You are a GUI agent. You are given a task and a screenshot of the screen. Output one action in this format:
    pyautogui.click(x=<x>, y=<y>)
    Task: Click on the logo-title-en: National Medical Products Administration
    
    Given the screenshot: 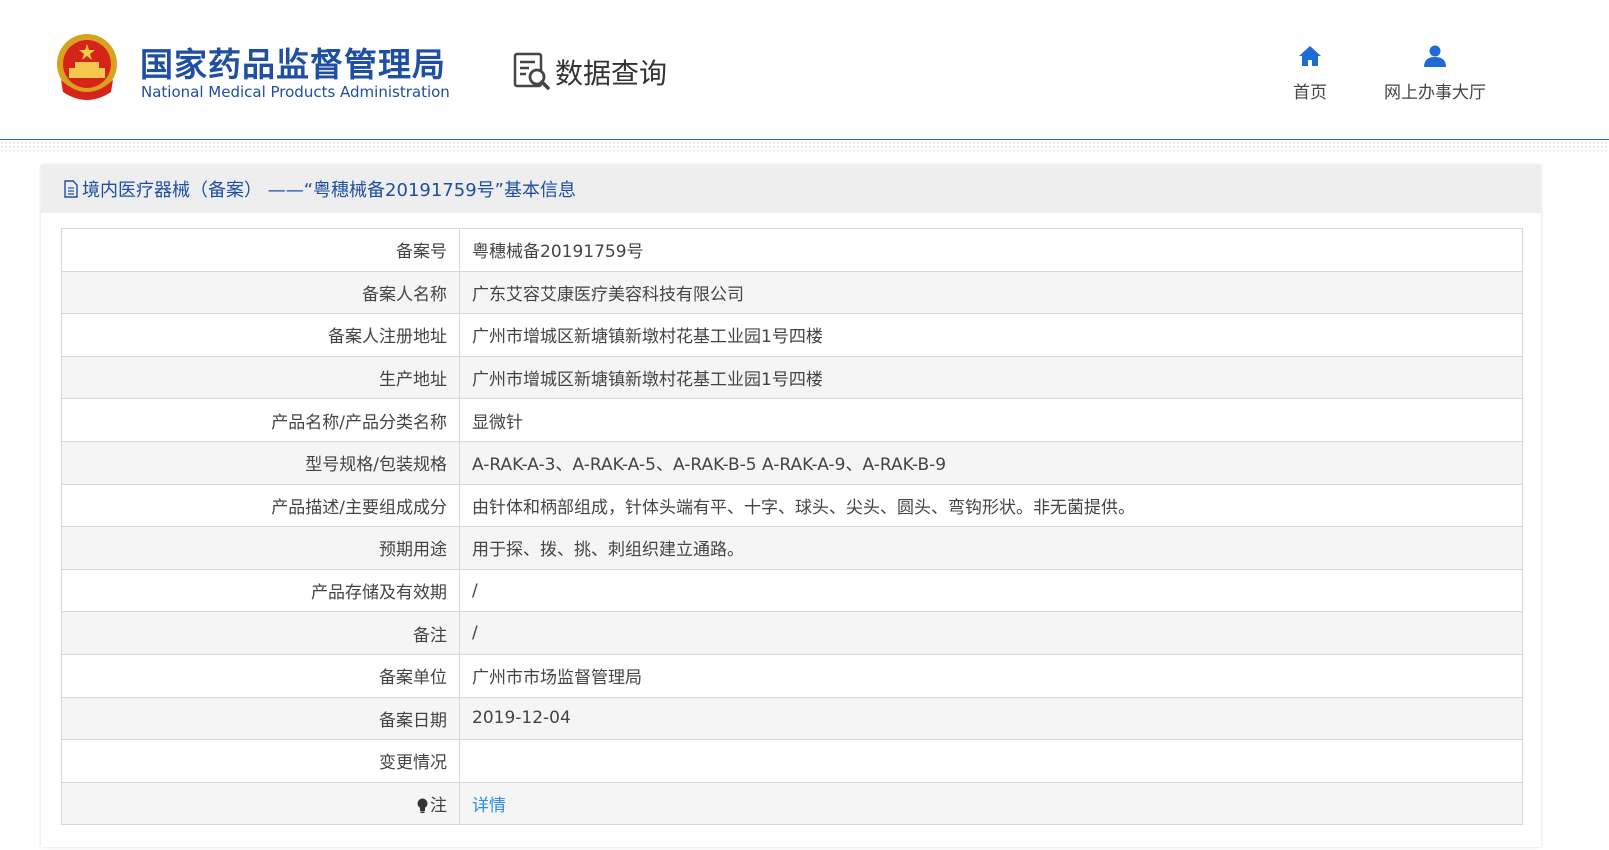 What is the action you would take?
    pyautogui.click(x=295, y=92)
    